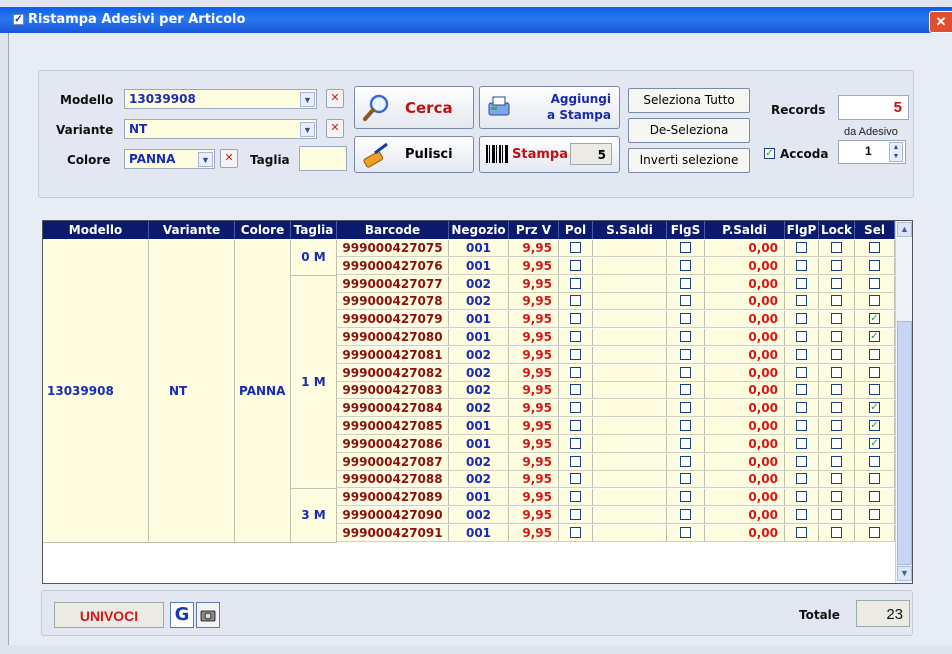 Image resolution: width=952 pixels, height=654 pixels. Describe the element at coordinates (534, 230) in the screenshot. I see `column-header-prz: Prz V` at that location.